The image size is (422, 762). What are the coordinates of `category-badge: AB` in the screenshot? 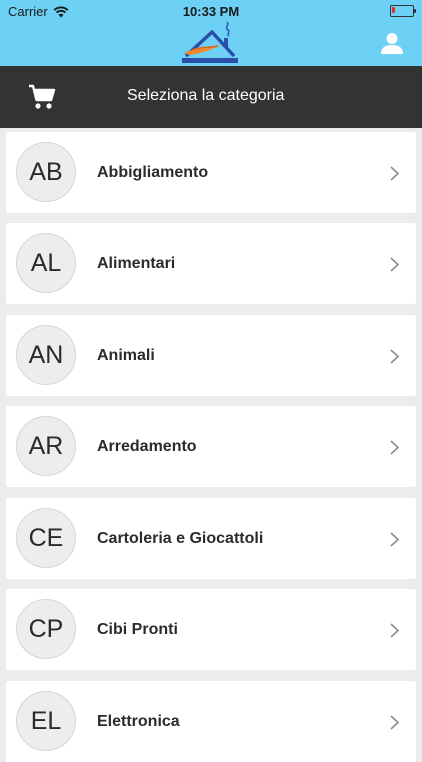 It's located at (46, 172).